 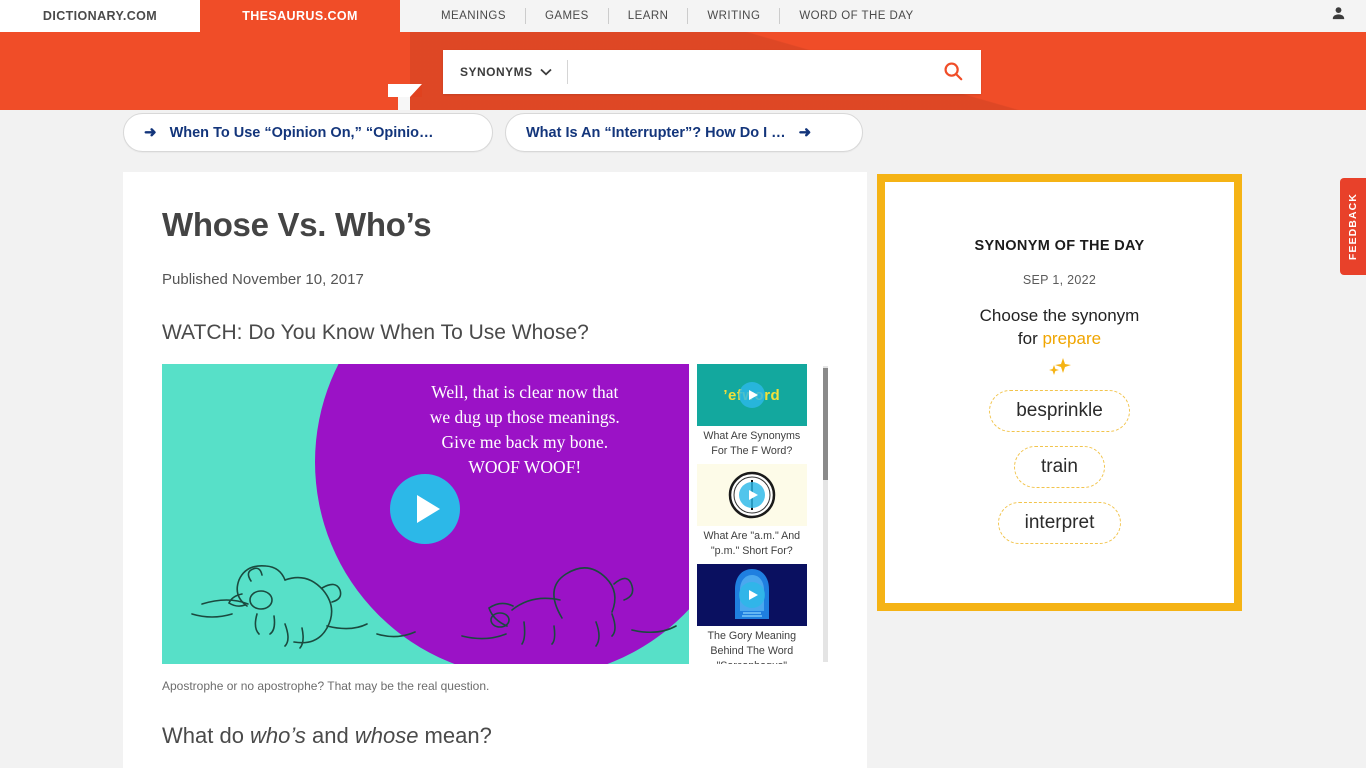 I want to click on brand-tab-thesaurus-label: THESAURUS.COM, so click(x=300, y=16).